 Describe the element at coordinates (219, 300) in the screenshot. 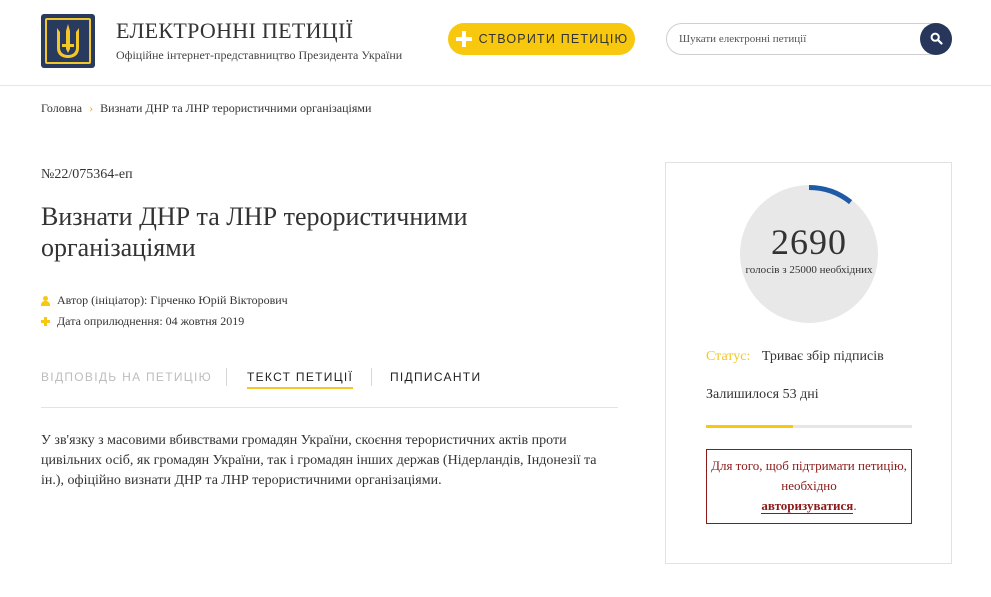

I see `author-name: Гірченко Юрій Вікторович` at that location.